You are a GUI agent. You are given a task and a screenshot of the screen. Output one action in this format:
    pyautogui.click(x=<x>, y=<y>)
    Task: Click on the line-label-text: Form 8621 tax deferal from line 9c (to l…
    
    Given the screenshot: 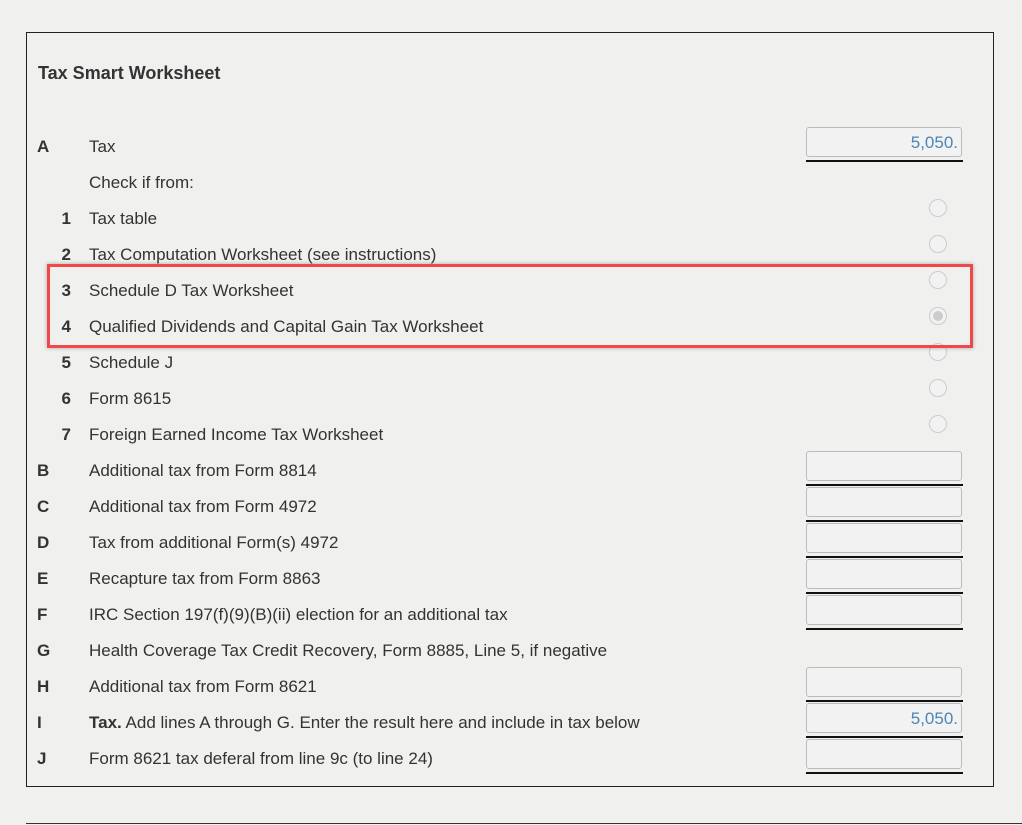 What is the action you would take?
    pyautogui.click(x=261, y=758)
    